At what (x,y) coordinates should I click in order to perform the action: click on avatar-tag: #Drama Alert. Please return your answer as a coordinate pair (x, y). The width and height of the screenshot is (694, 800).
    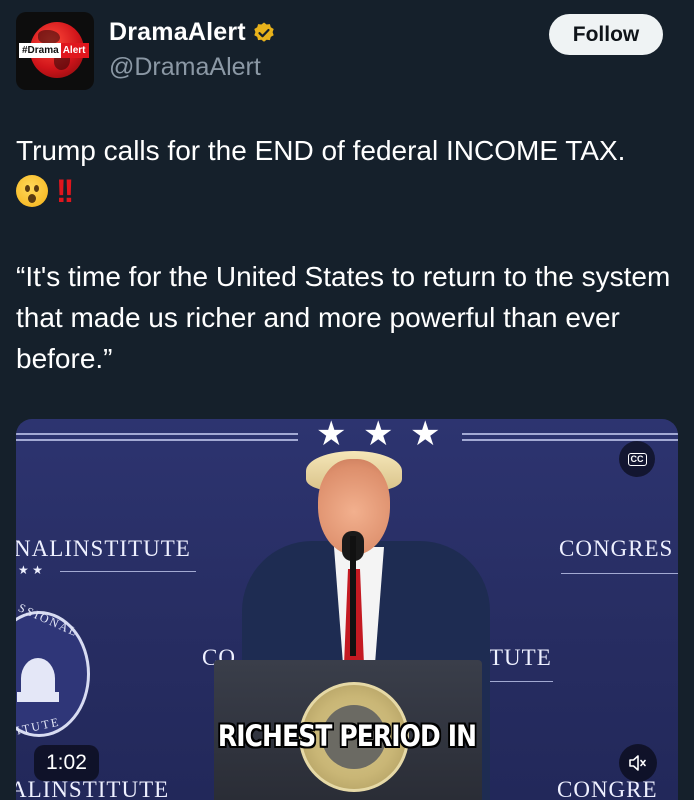
    Looking at the image, I should click on (54, 50).